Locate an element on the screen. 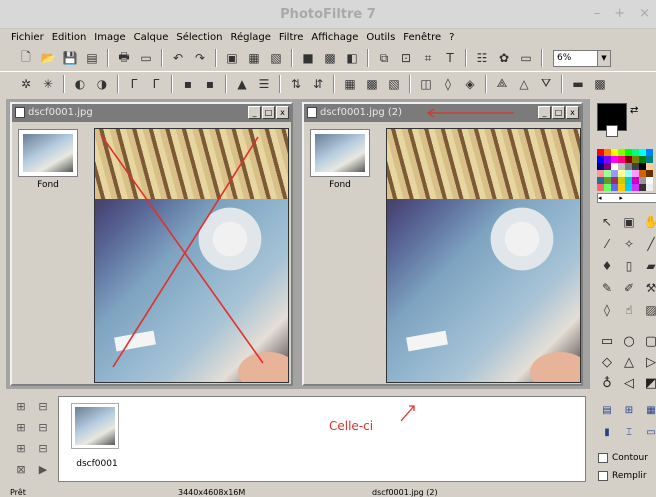 The image size is (656, 497). swap-colors-icon: ⇄ is located at coordinates (634, 110).